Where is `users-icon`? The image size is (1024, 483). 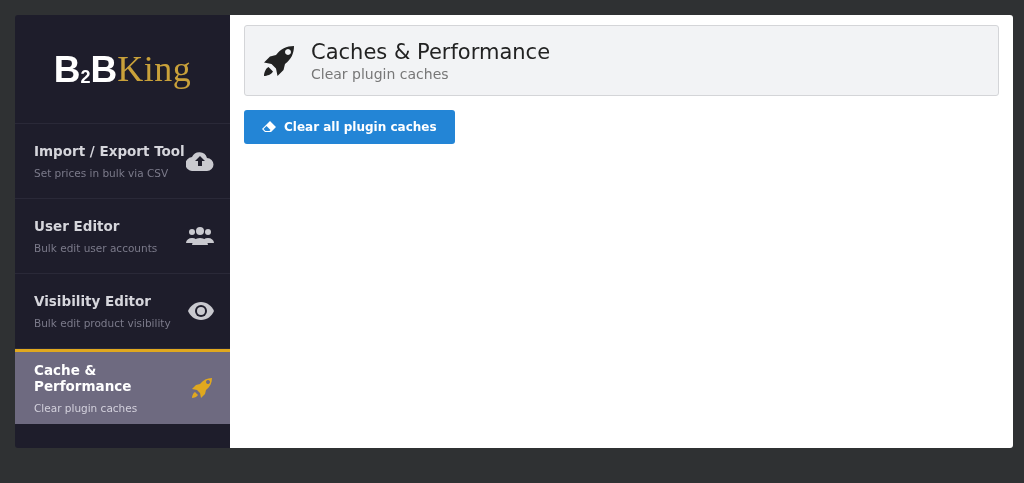
users-icon is located at coordinates (200, 236).